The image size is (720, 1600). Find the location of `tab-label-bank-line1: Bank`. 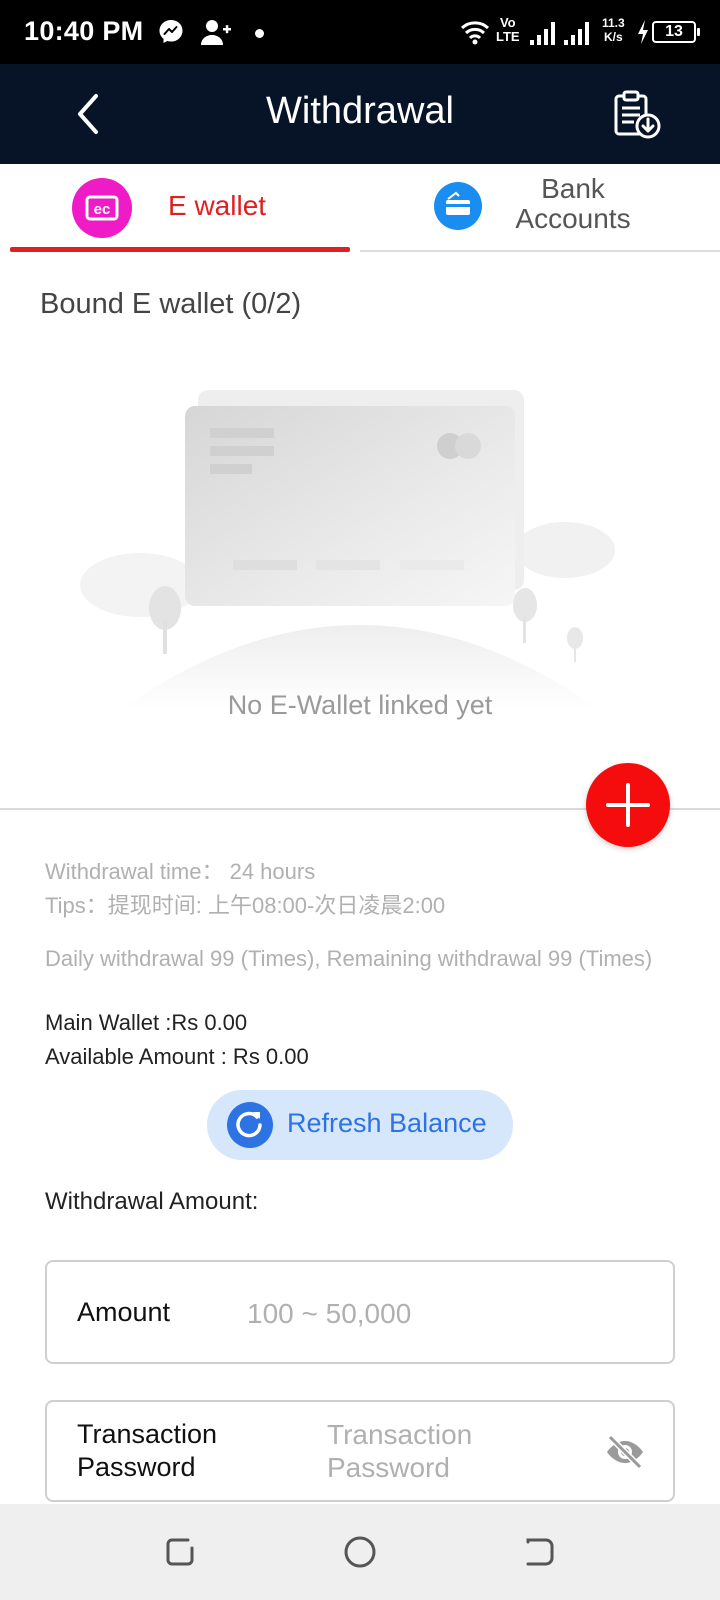

tab-label-bank-line1: Bank is located at coordinates (573, 188).